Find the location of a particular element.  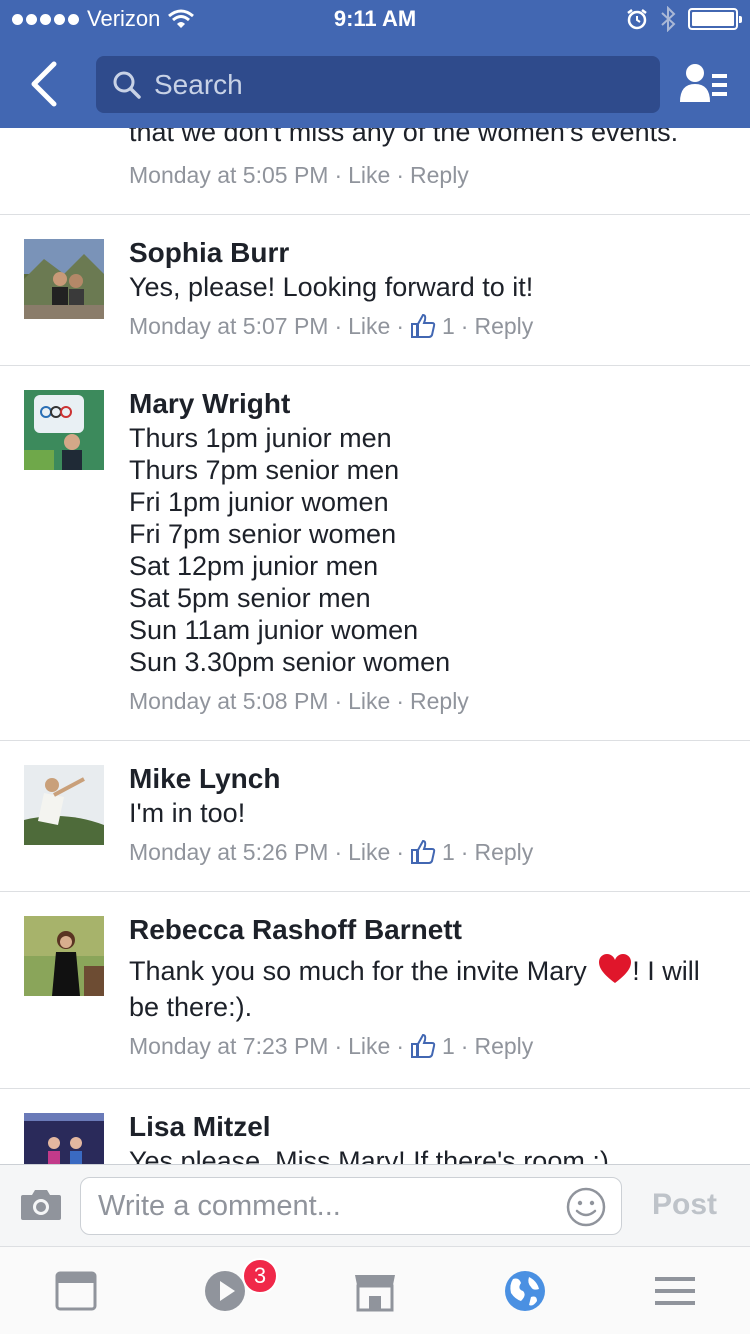

schedule-line: Fri 1pm junior women is located at coordinates (259, 502).